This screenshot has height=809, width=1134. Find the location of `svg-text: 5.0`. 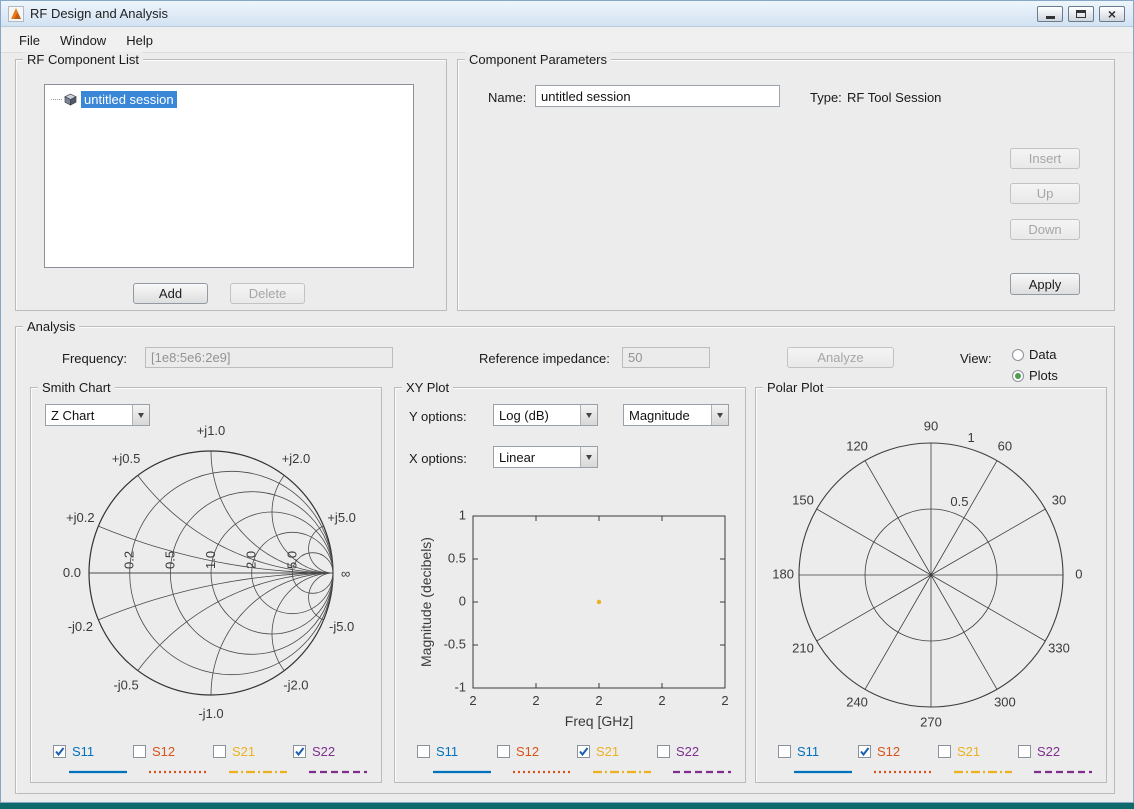

svg-text: 5.0 is located at coordinates (291, 560).